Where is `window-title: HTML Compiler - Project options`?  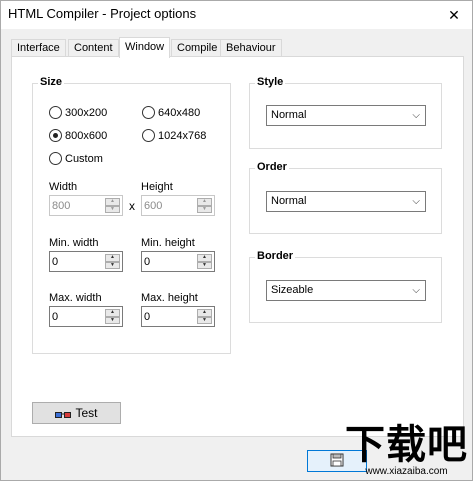 window-title: HTML Compiler - Project options is located at coordinates (102, 13).